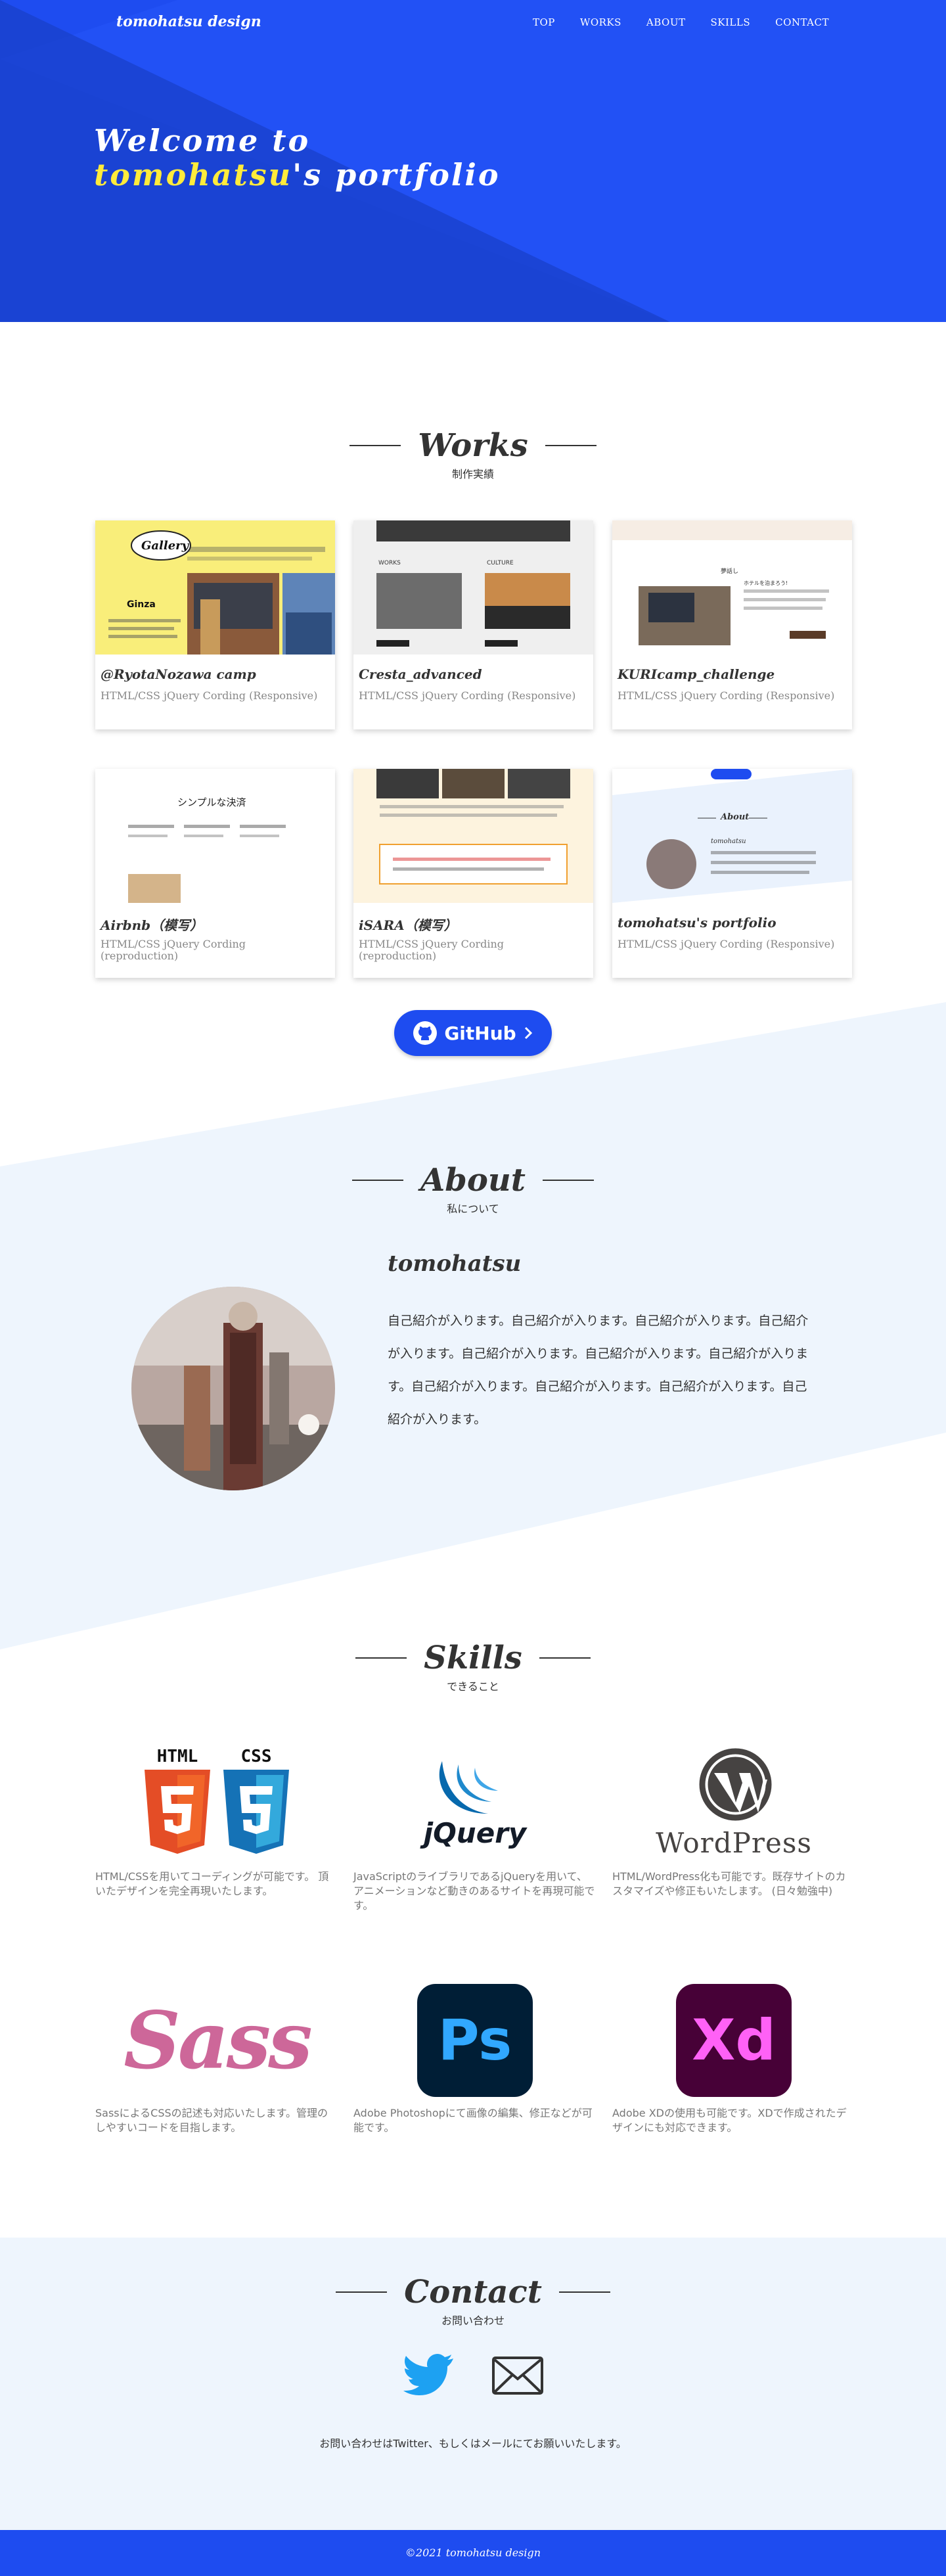  Describe the element at coordinates (165, 546) in the screenshot. I see `thumb-label: Gallery` at that location.